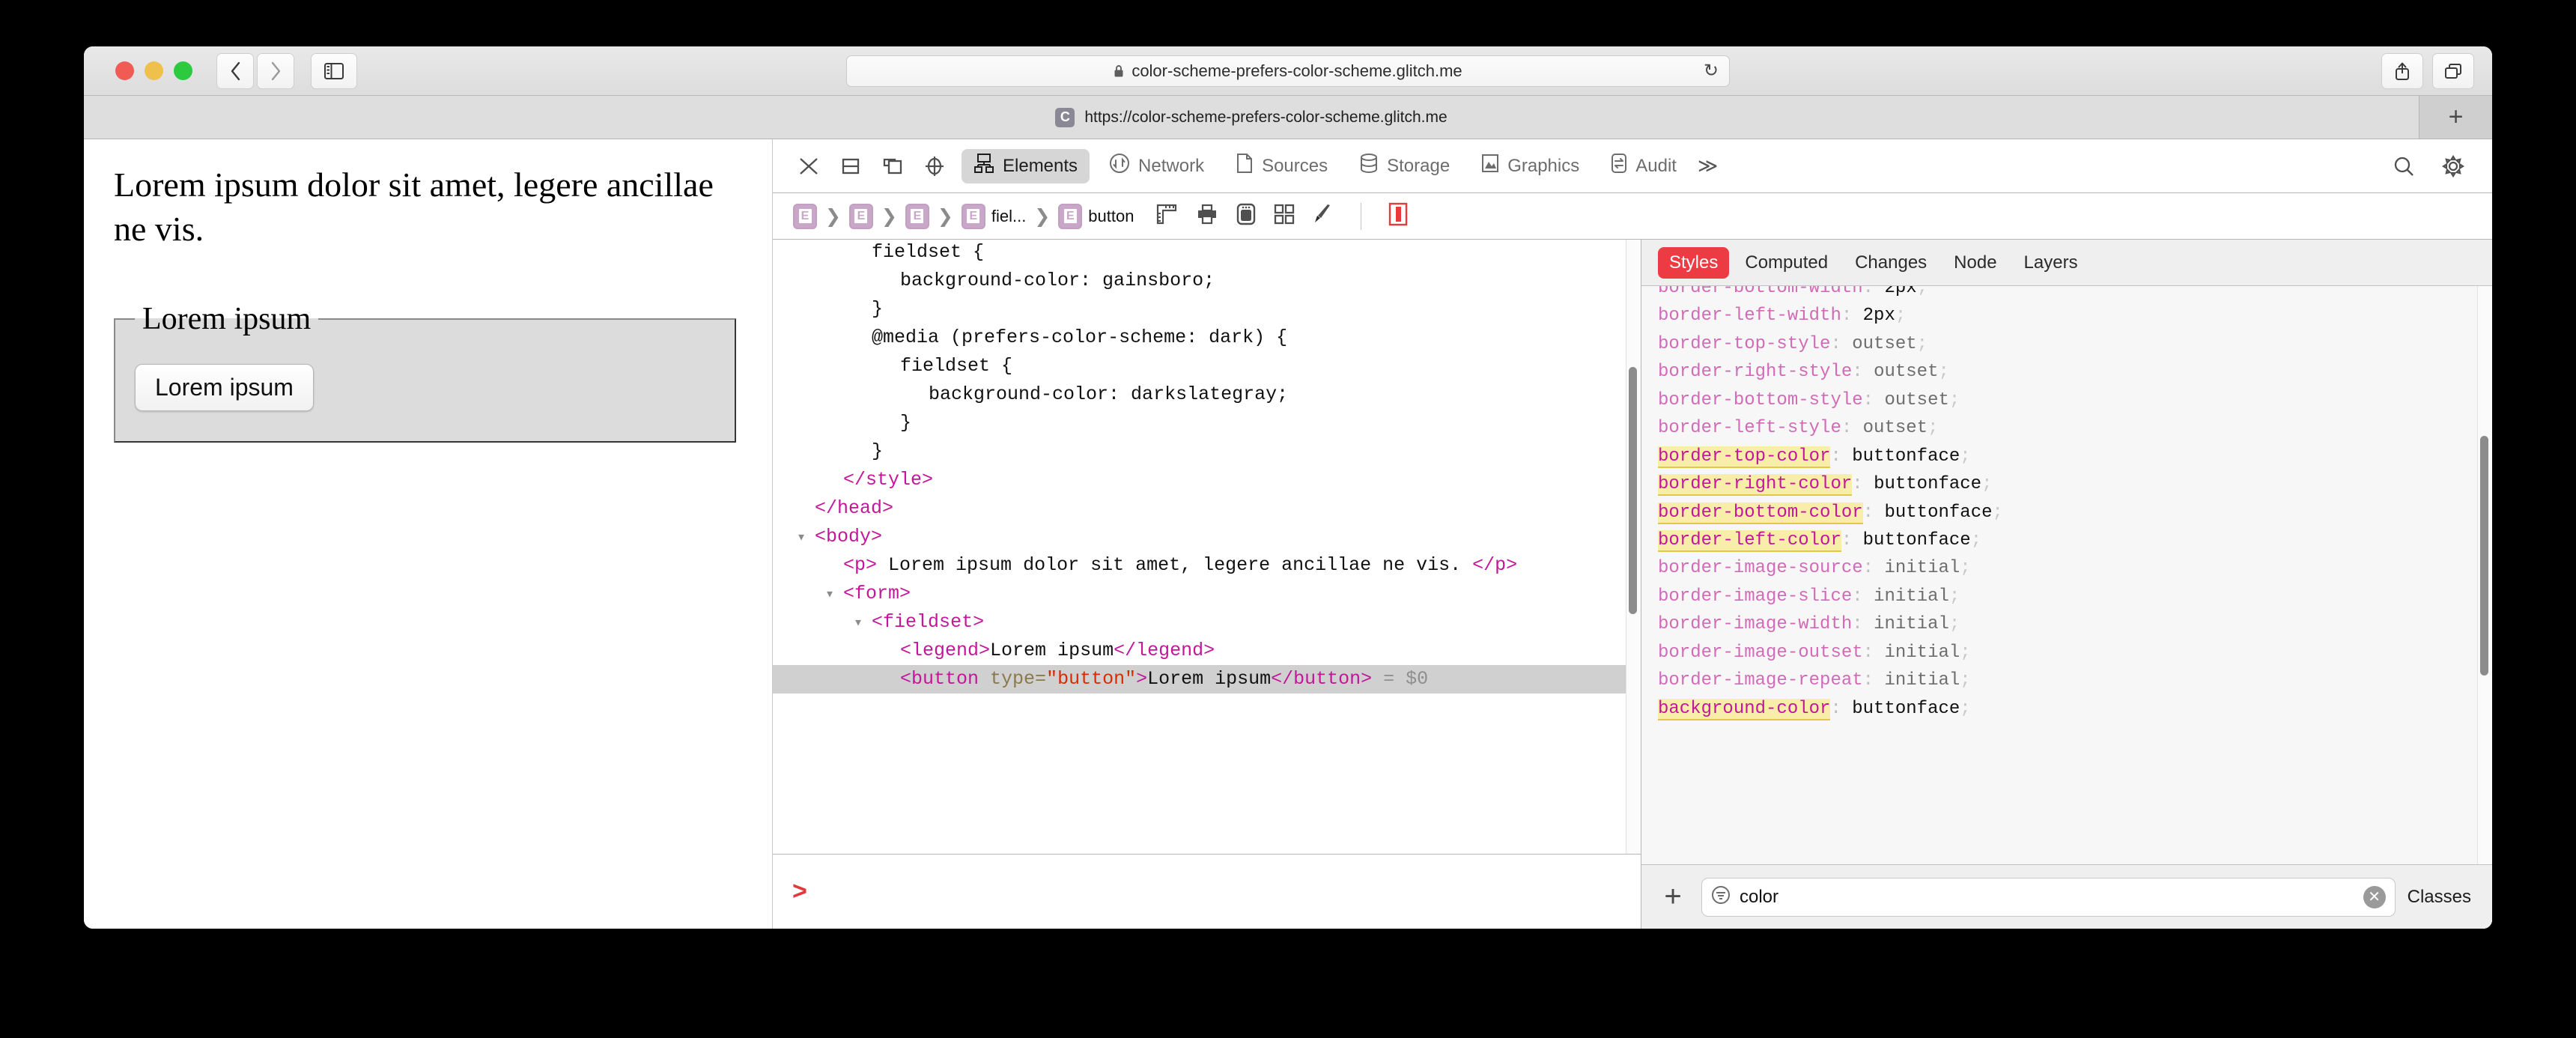 The image size is (2576, 1038). I want to click on layout-ruler-icon, so click(1166, 216).